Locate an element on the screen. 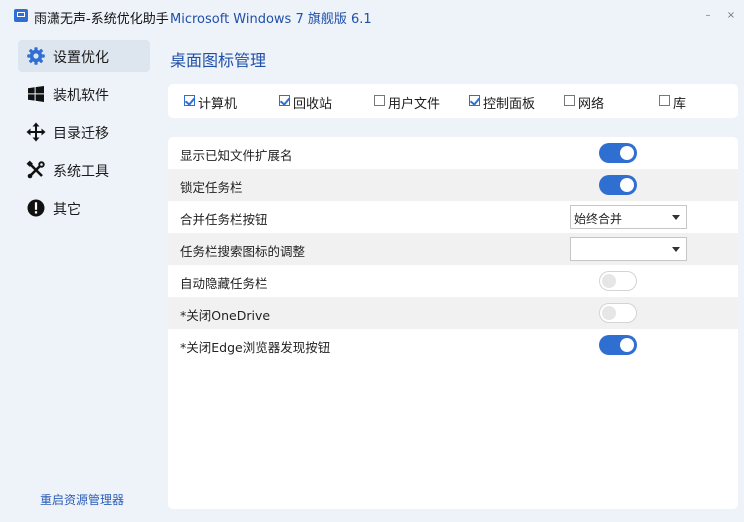 The width and height of the screenshot is (744, 522). setting-label: 自动隐藏任务栏 is located at coordinates (224, 283).